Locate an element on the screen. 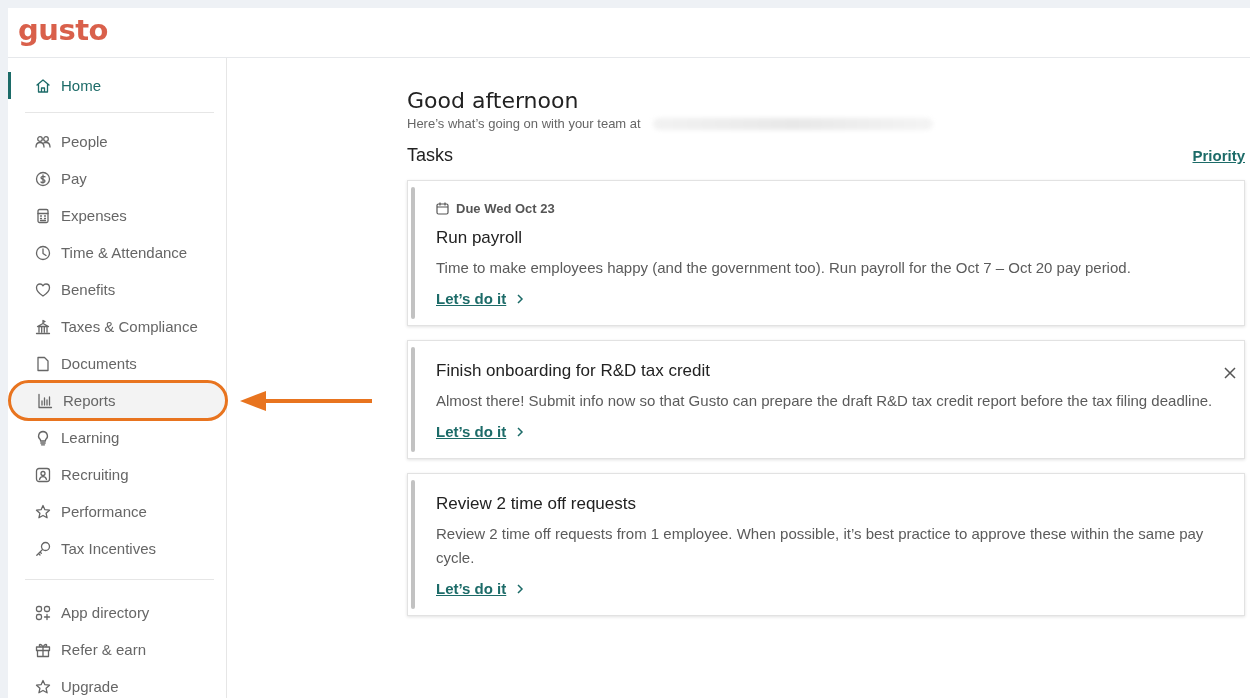 The height and width of the screenshot is (698, 1250). logo: gusto is located at coordinates (63, 29).